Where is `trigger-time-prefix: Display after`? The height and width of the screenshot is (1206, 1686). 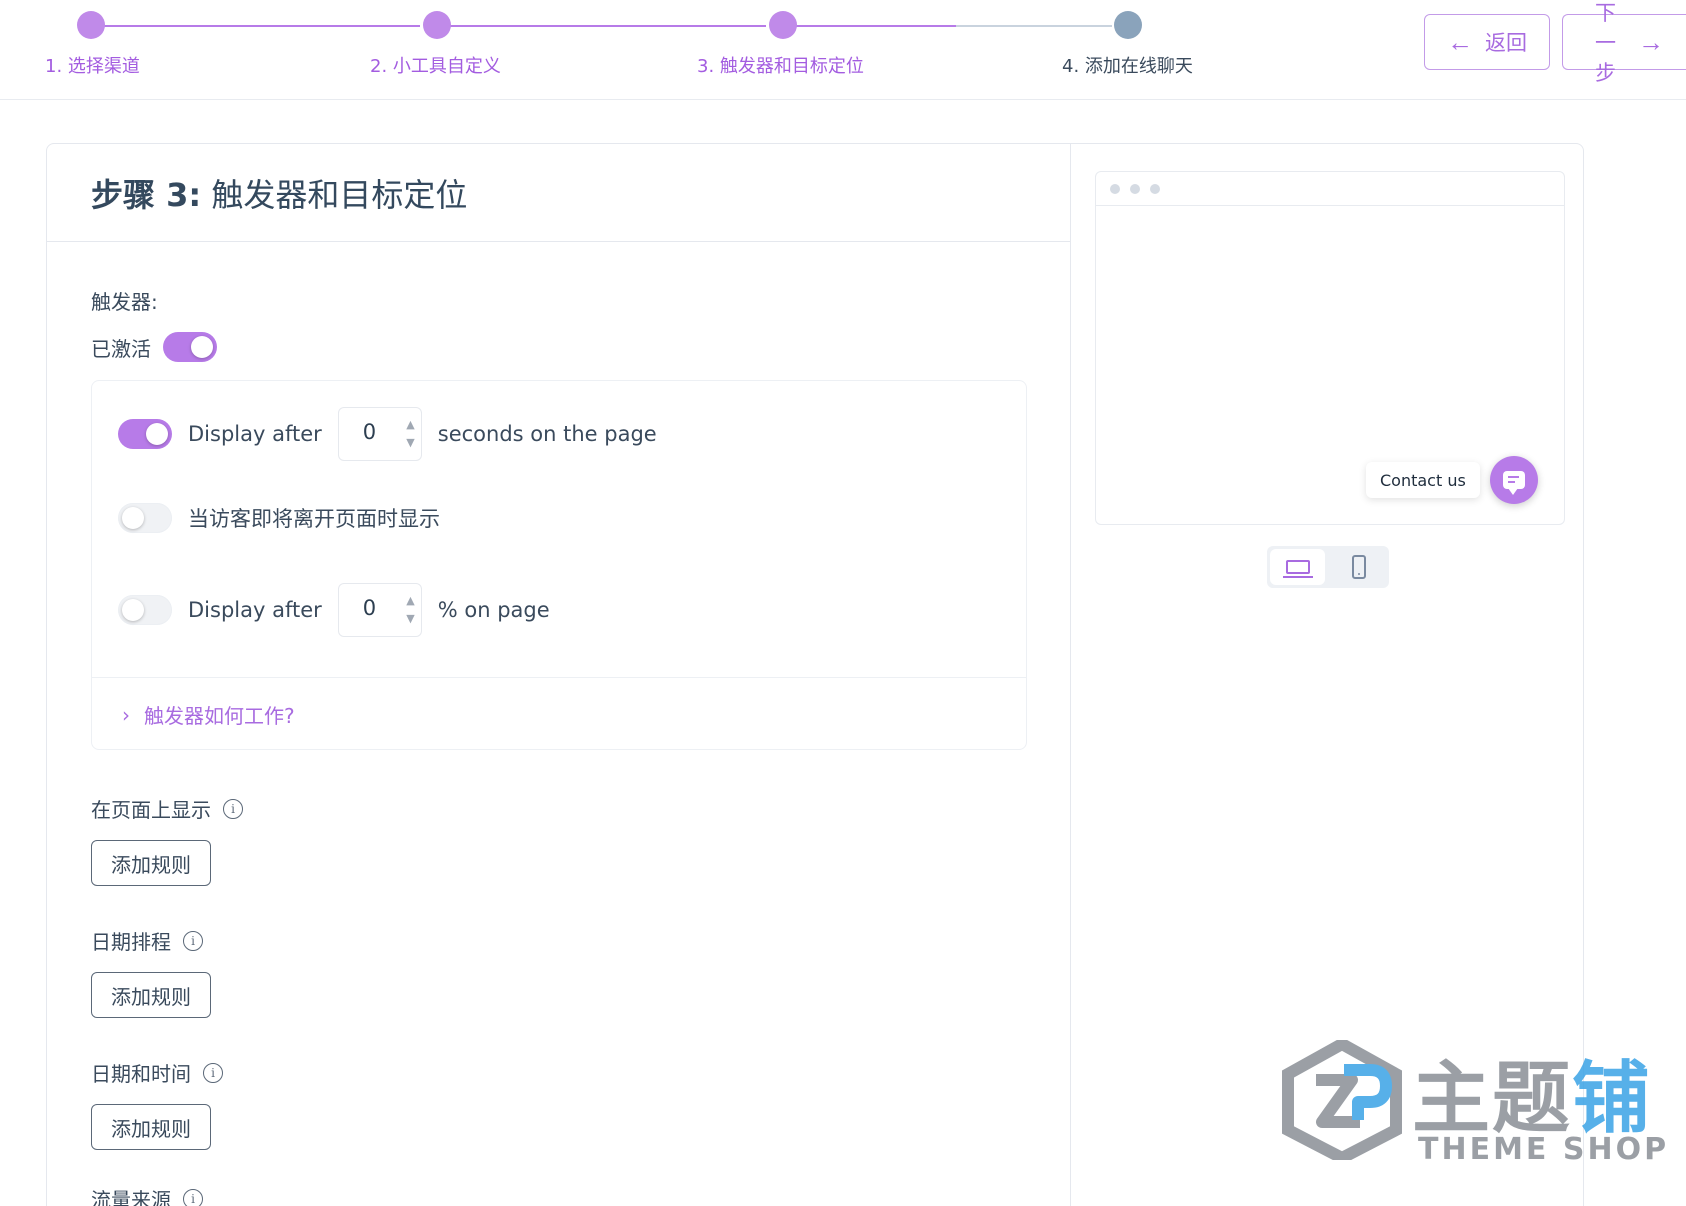 trigger-time-prefix: Display after is located at coordinates (255, 434).